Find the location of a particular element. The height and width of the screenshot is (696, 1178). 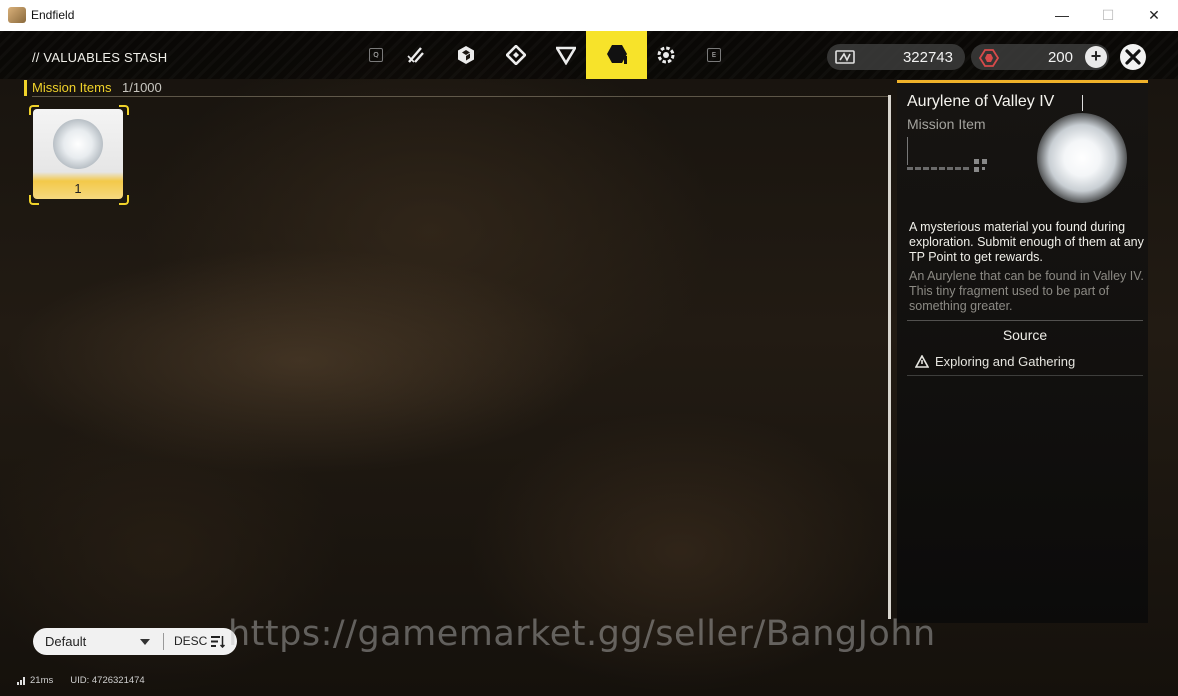

tab-mission-items is located at coordinates (616, 55).